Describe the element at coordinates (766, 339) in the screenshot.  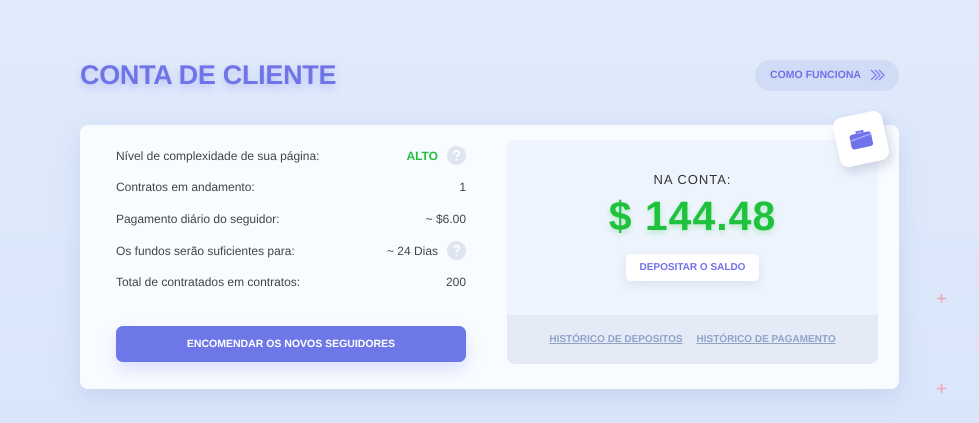
I see `history-link: HISTÓRICO DE PAGAMENTO` at that location.